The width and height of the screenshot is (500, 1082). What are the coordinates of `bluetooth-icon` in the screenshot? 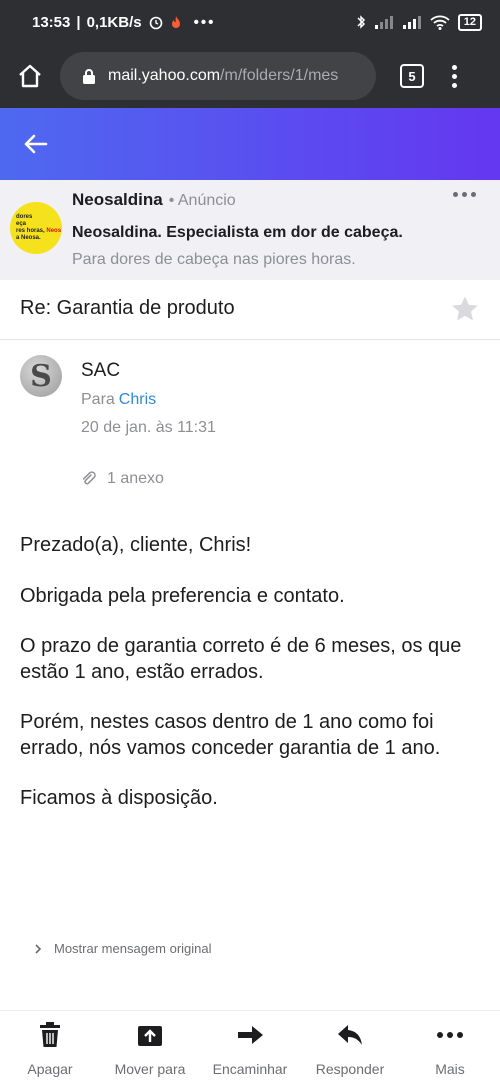 It's located at (361, 22).